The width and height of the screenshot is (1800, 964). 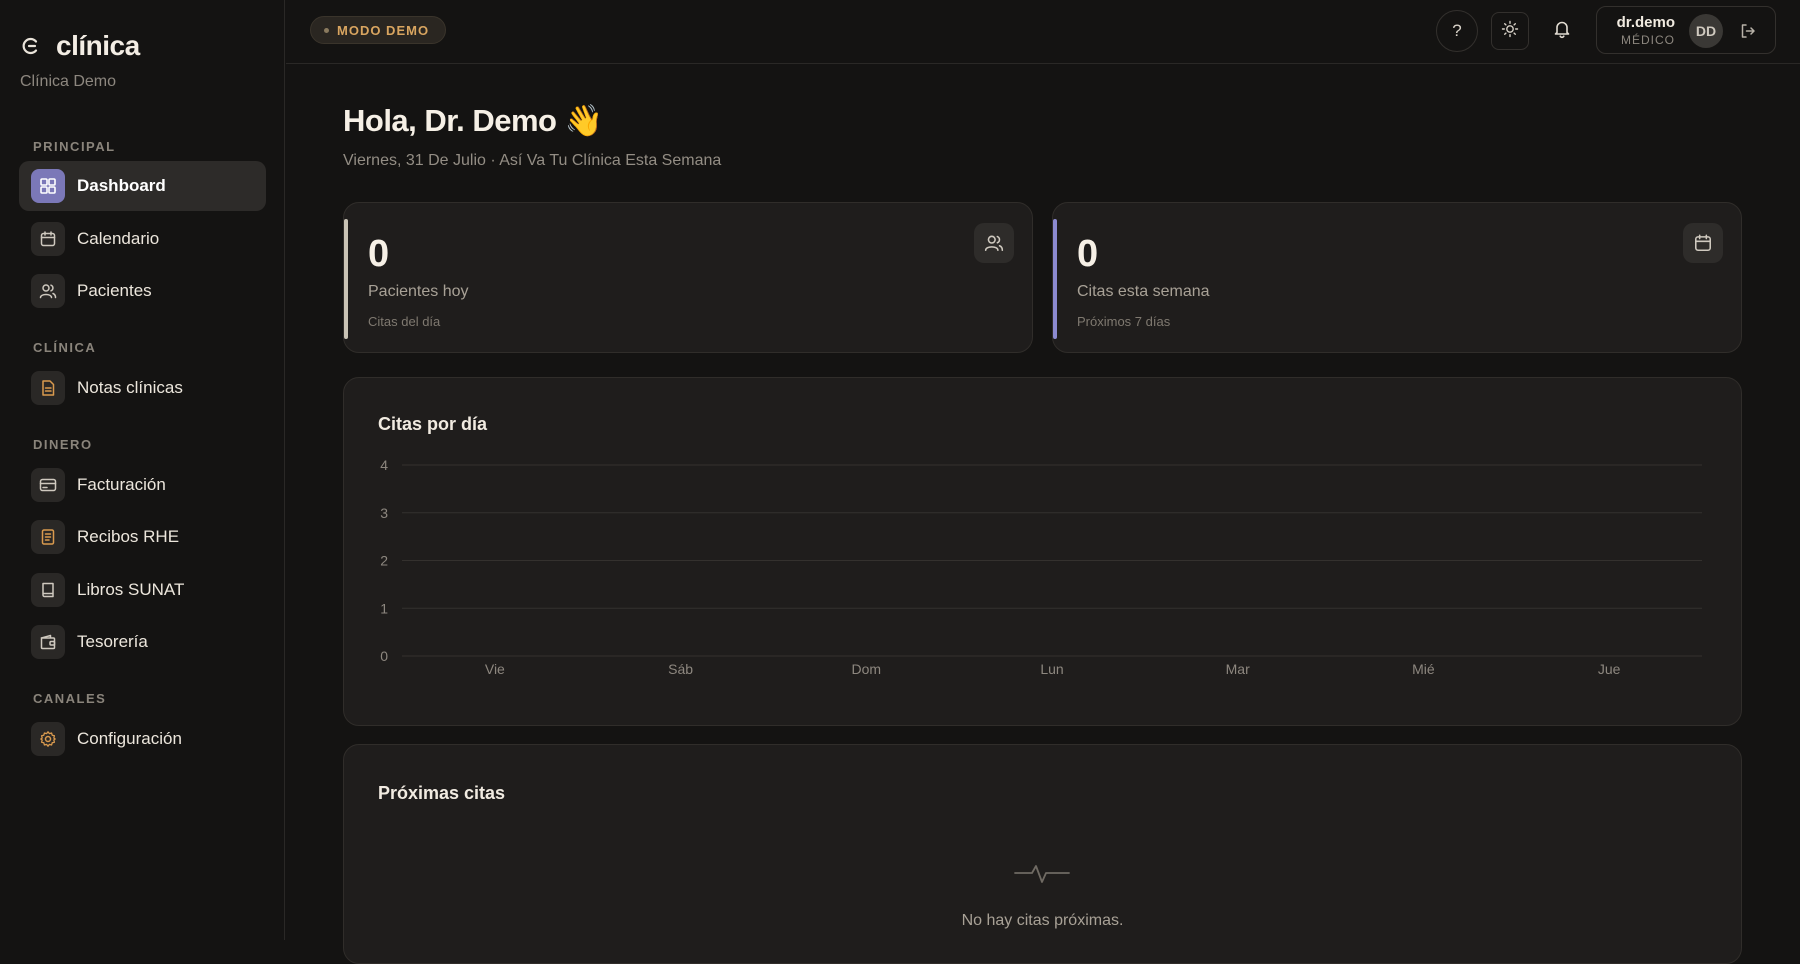 What do you see at coordinates (1609, 669) in the screenshot?
I see `x-tick-label: Jue` at bounding box center [1609, 669].